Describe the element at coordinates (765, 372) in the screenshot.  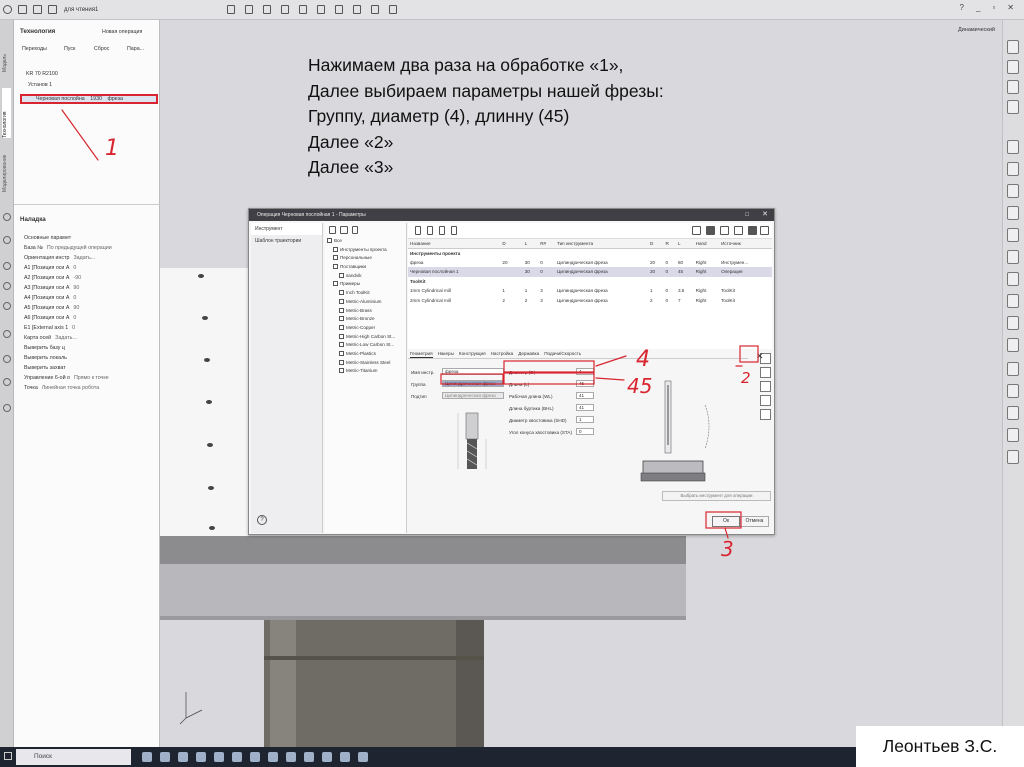
I see `lock-icon` at that location.